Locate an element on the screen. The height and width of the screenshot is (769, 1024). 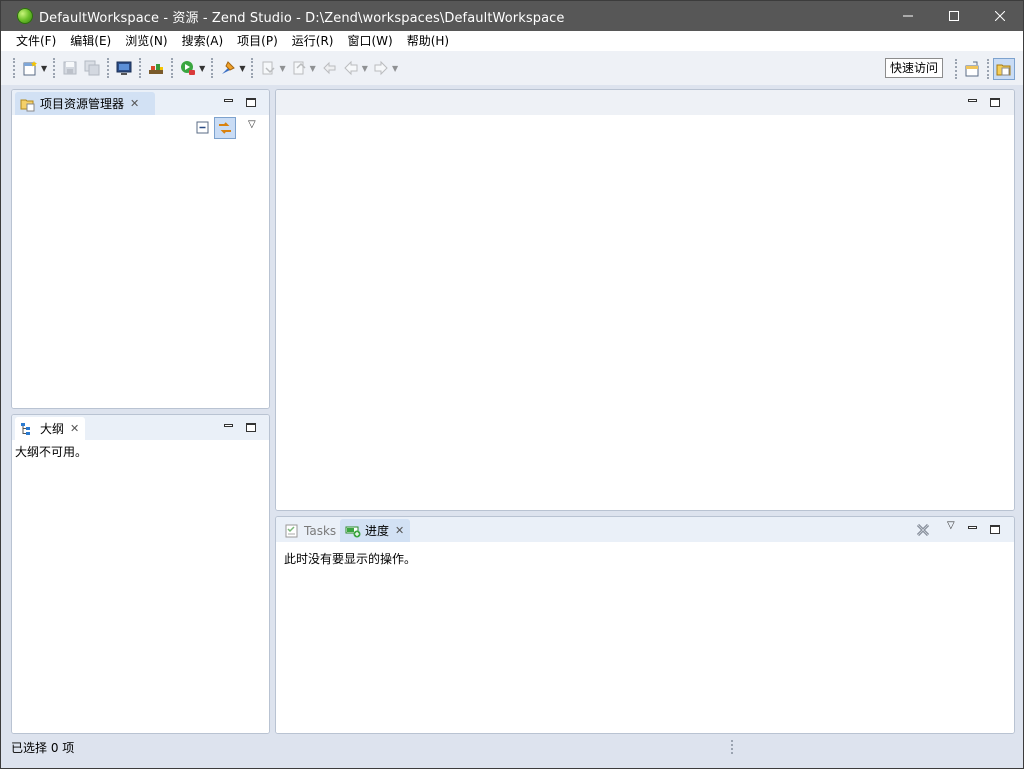
window-bottom-edge is located at coordinates (512, 764).